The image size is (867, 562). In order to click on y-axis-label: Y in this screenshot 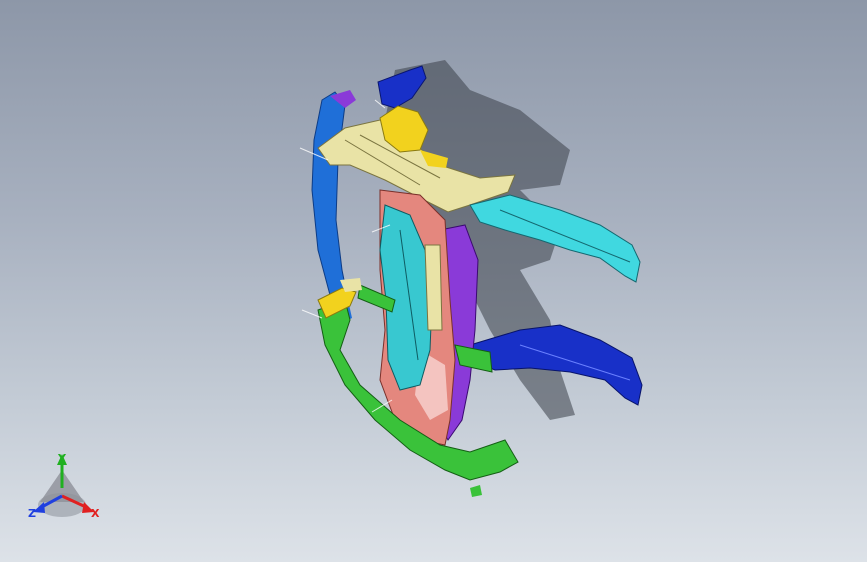, I will do `click(62, 458)`.